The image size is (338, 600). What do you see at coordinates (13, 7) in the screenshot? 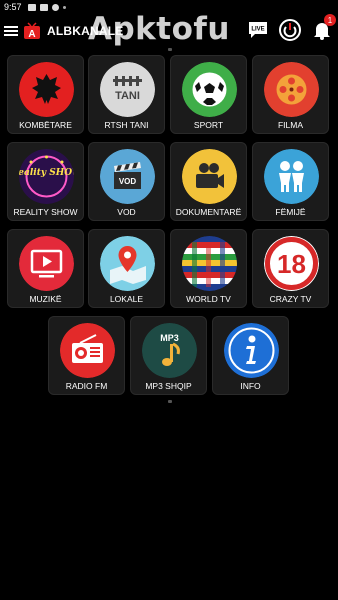
I see `status-time: 9:57` at bounding box center [13, 7].